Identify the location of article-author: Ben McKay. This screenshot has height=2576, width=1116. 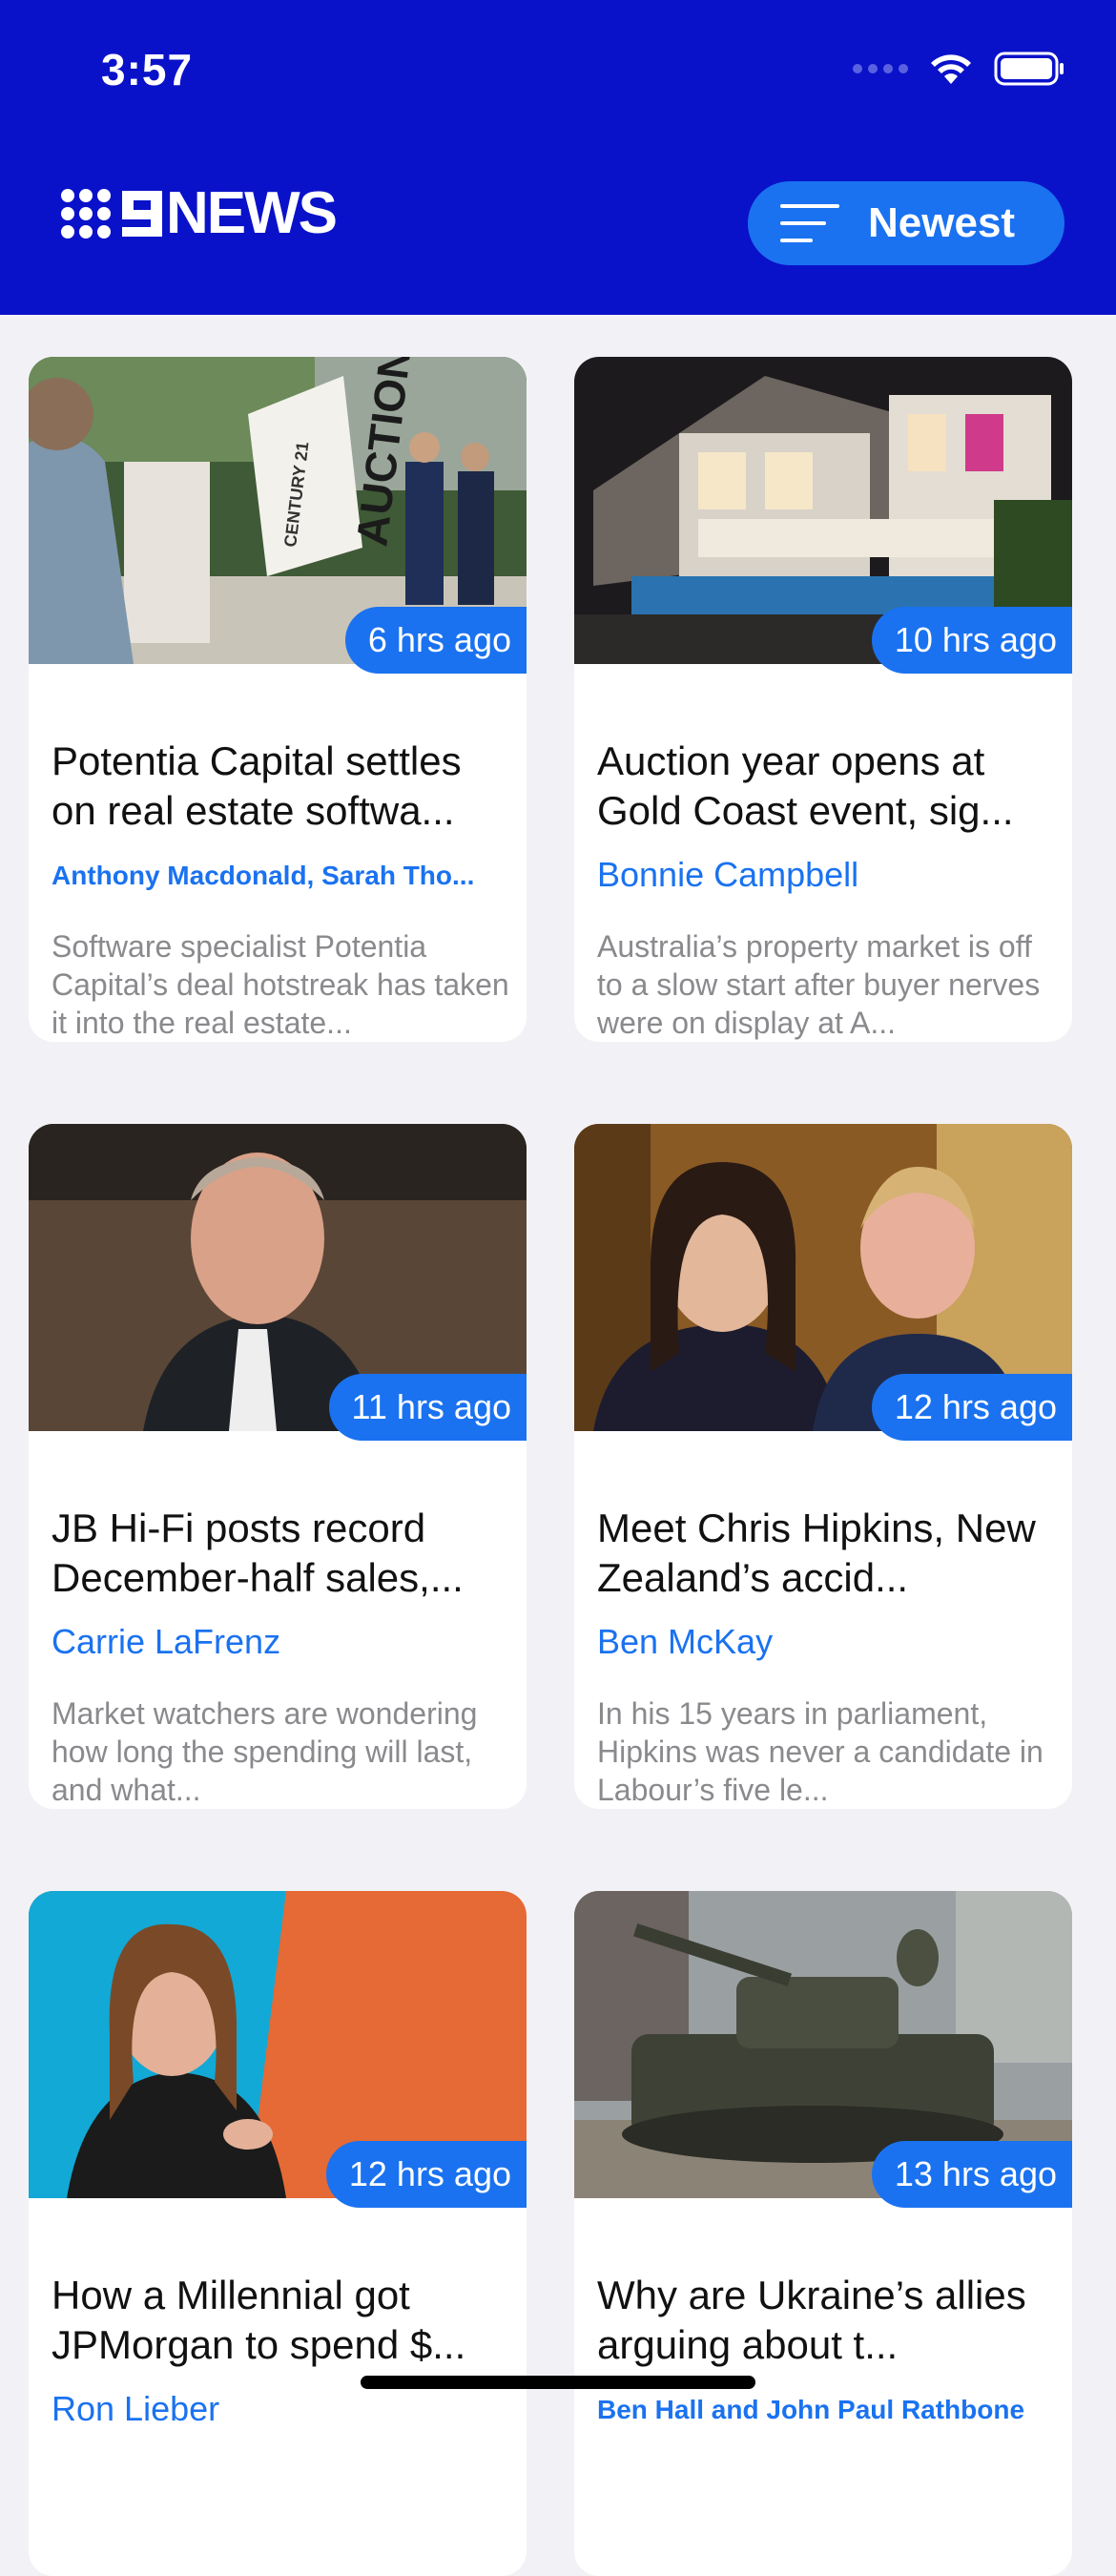
(826, 1642).